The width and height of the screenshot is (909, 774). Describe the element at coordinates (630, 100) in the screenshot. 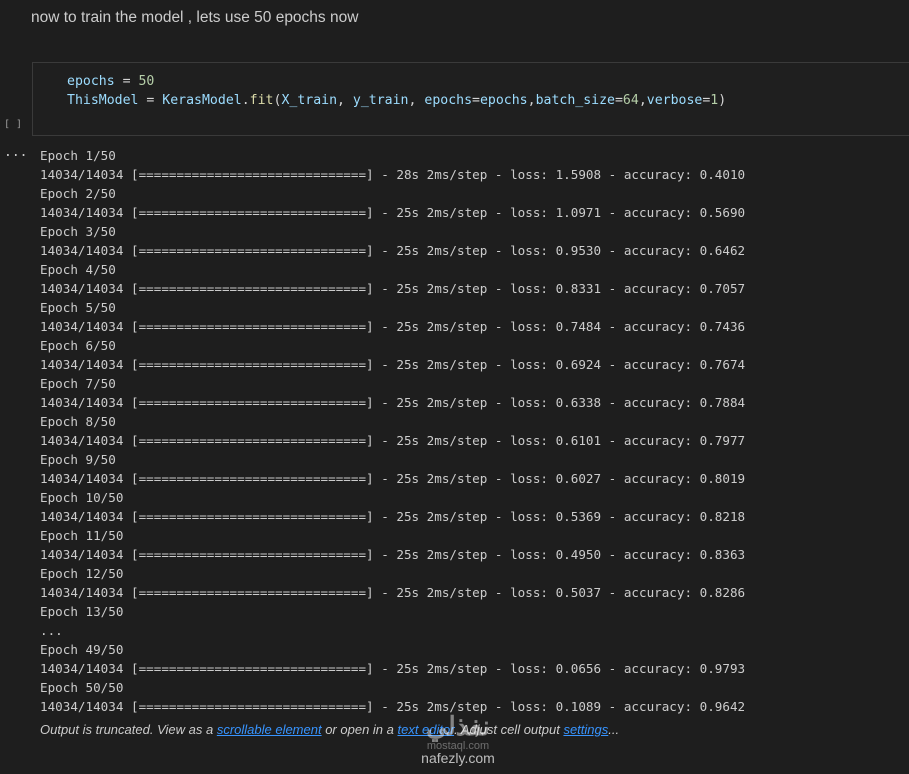

I see `code-token: 64` at that location.